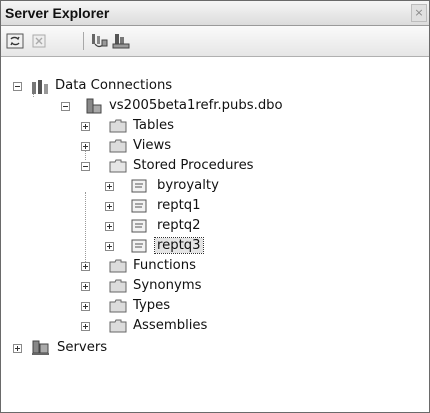 The height and width of the screenshot is (413, 430). I want to click on tree-label: Types, so click(152, 305).